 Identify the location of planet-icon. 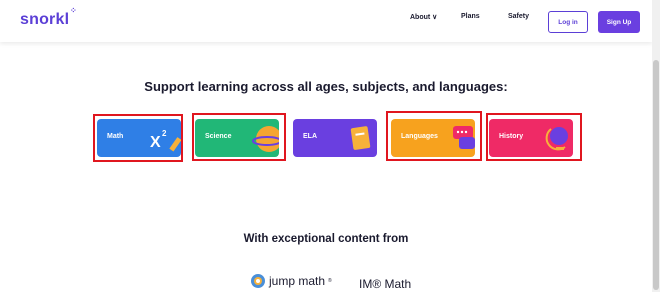
(265, 139).